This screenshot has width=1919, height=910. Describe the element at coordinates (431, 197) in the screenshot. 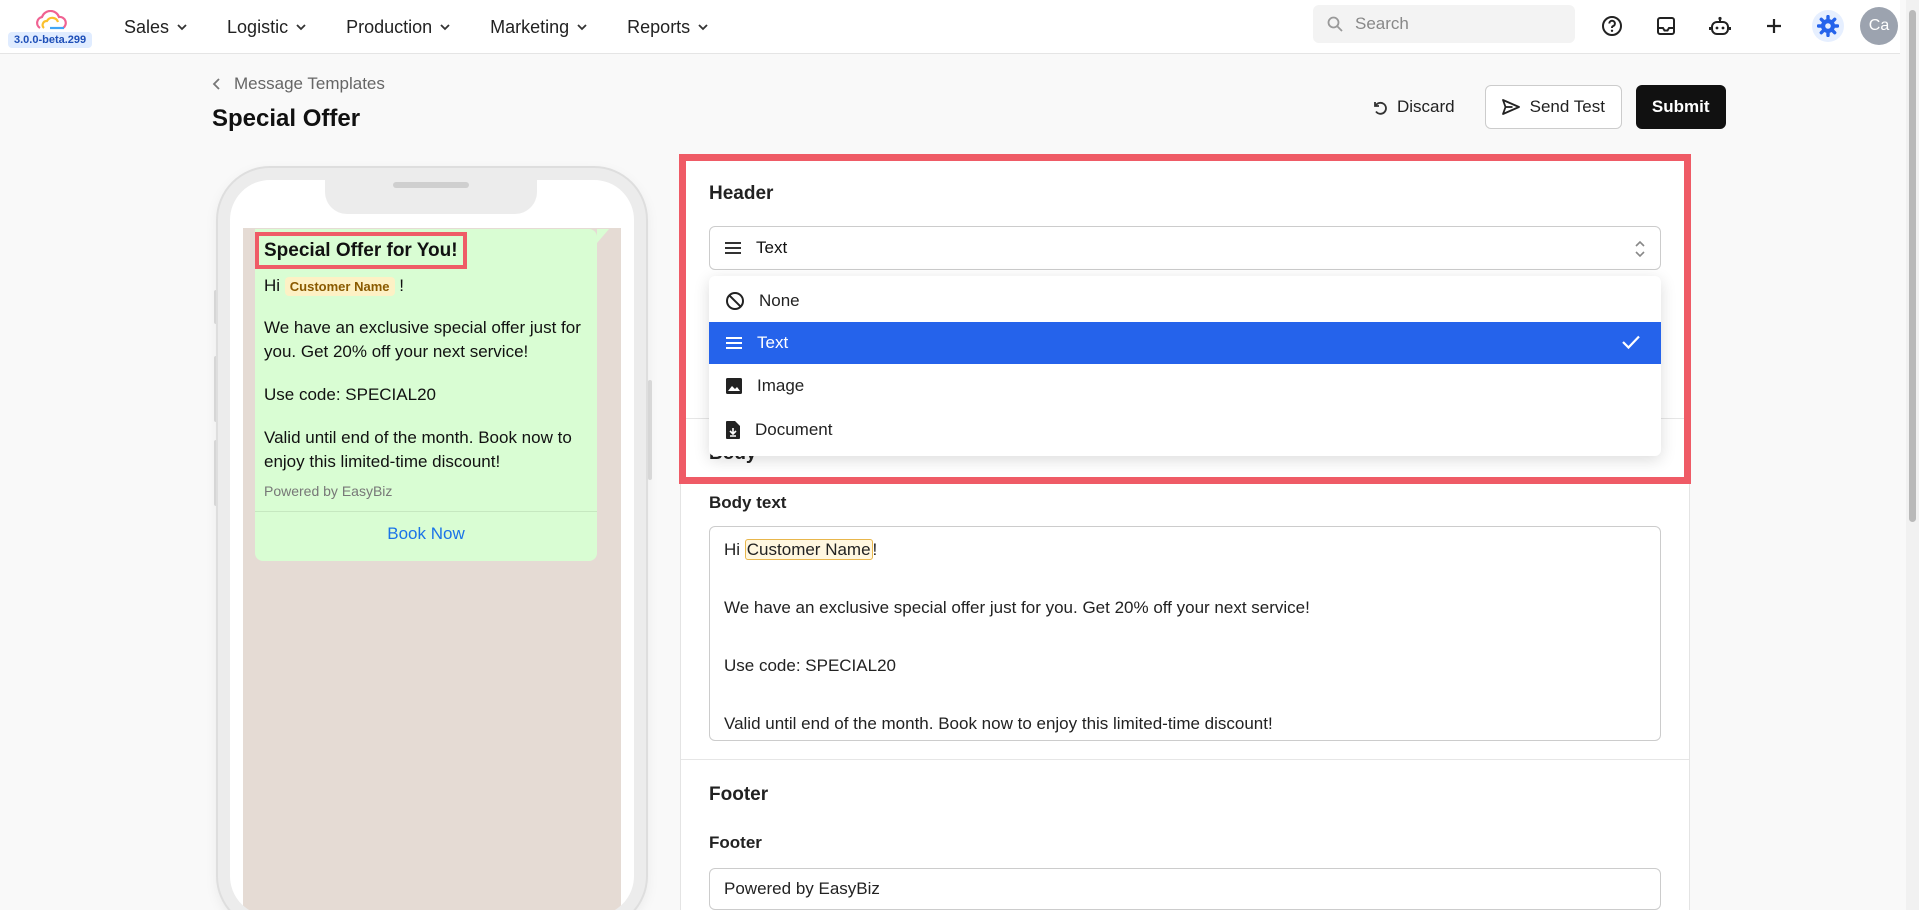

I see `phone-notch` at that location.